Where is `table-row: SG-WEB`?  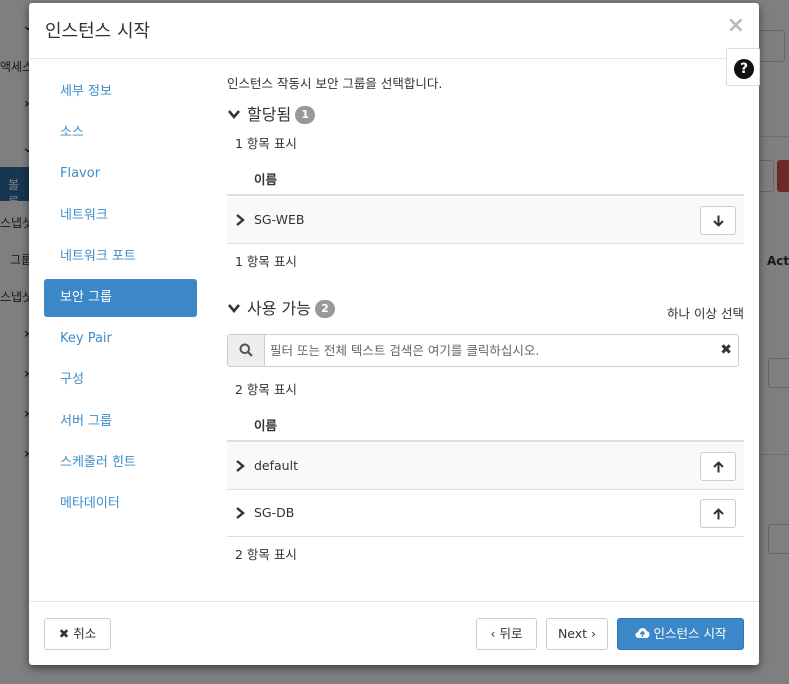
table-row: SG-WEB is located at coordinates (485, 220).